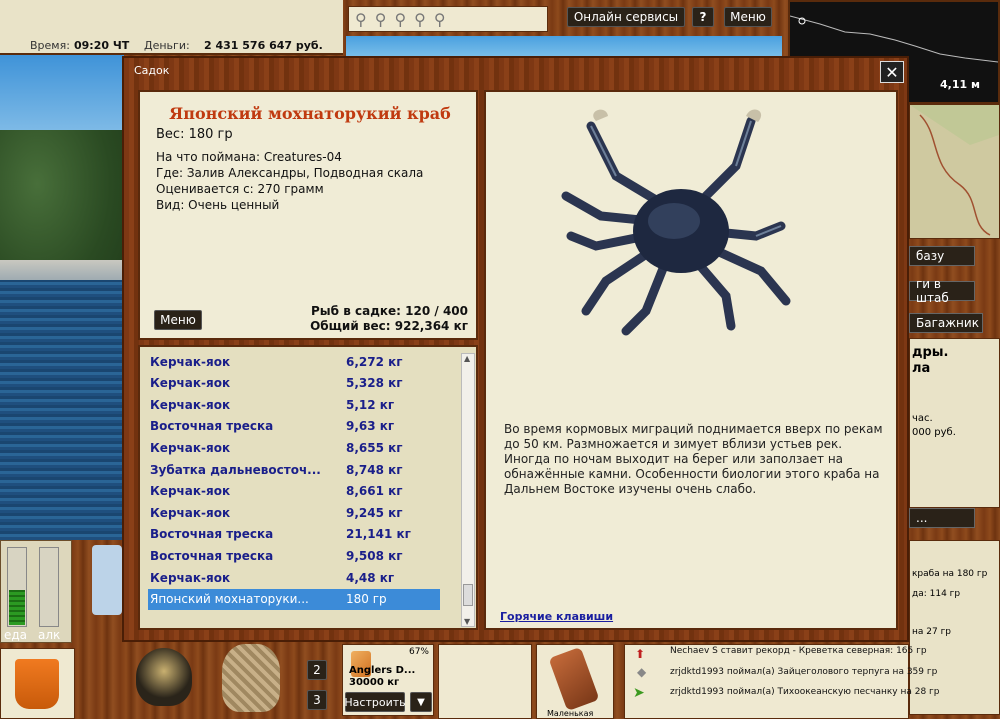 This screenshot has width=1000, height=719. Describe the element at coordinates (294, 426) in the screenshot. I see `catch-row: Восточная треска 9,63 кг` at that location.